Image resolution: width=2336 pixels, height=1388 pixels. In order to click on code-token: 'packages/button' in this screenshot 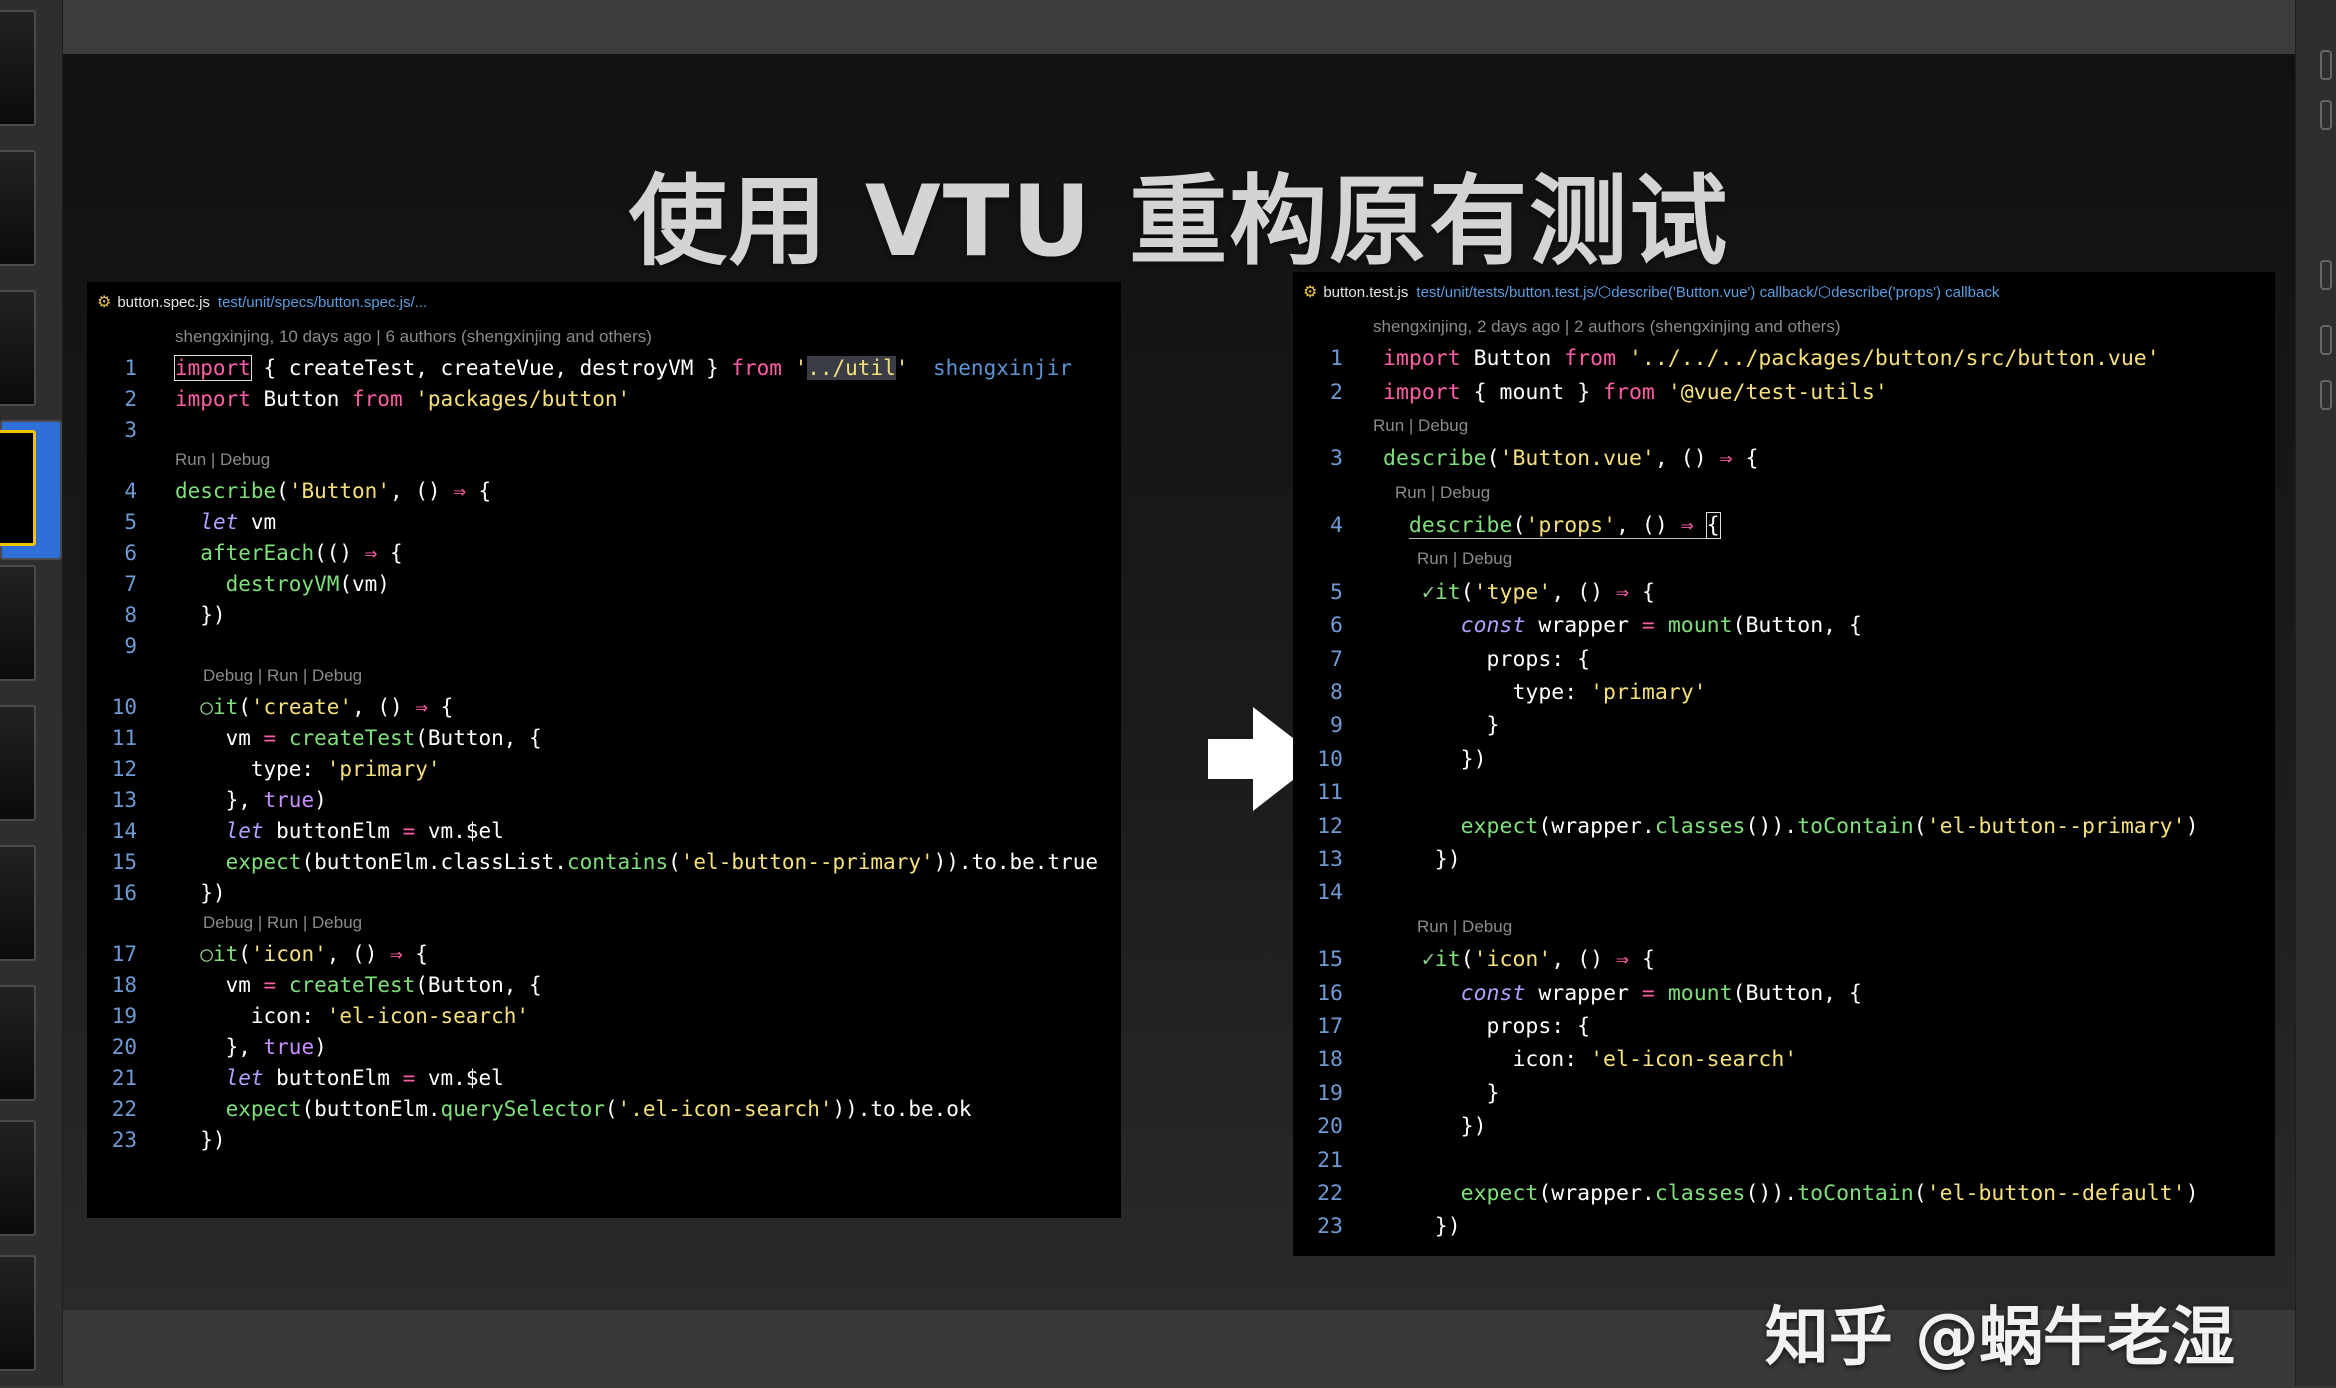, I will do `click(516, 398)`.